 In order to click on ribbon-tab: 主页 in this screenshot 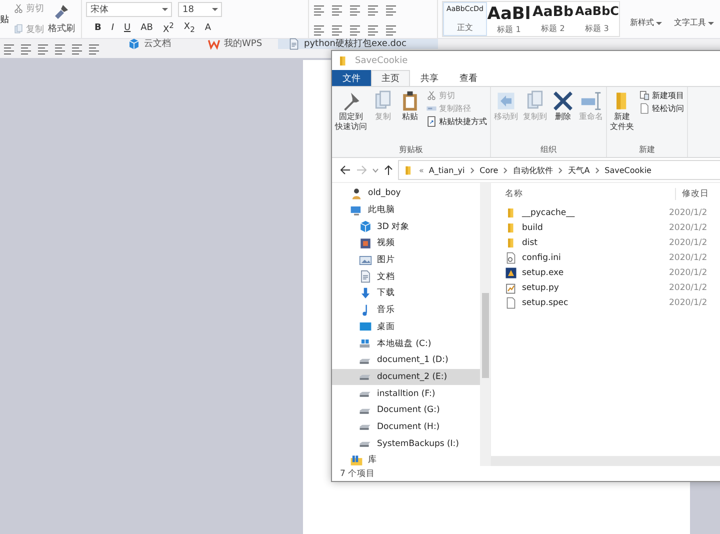, I will do `click(390, 78)`.